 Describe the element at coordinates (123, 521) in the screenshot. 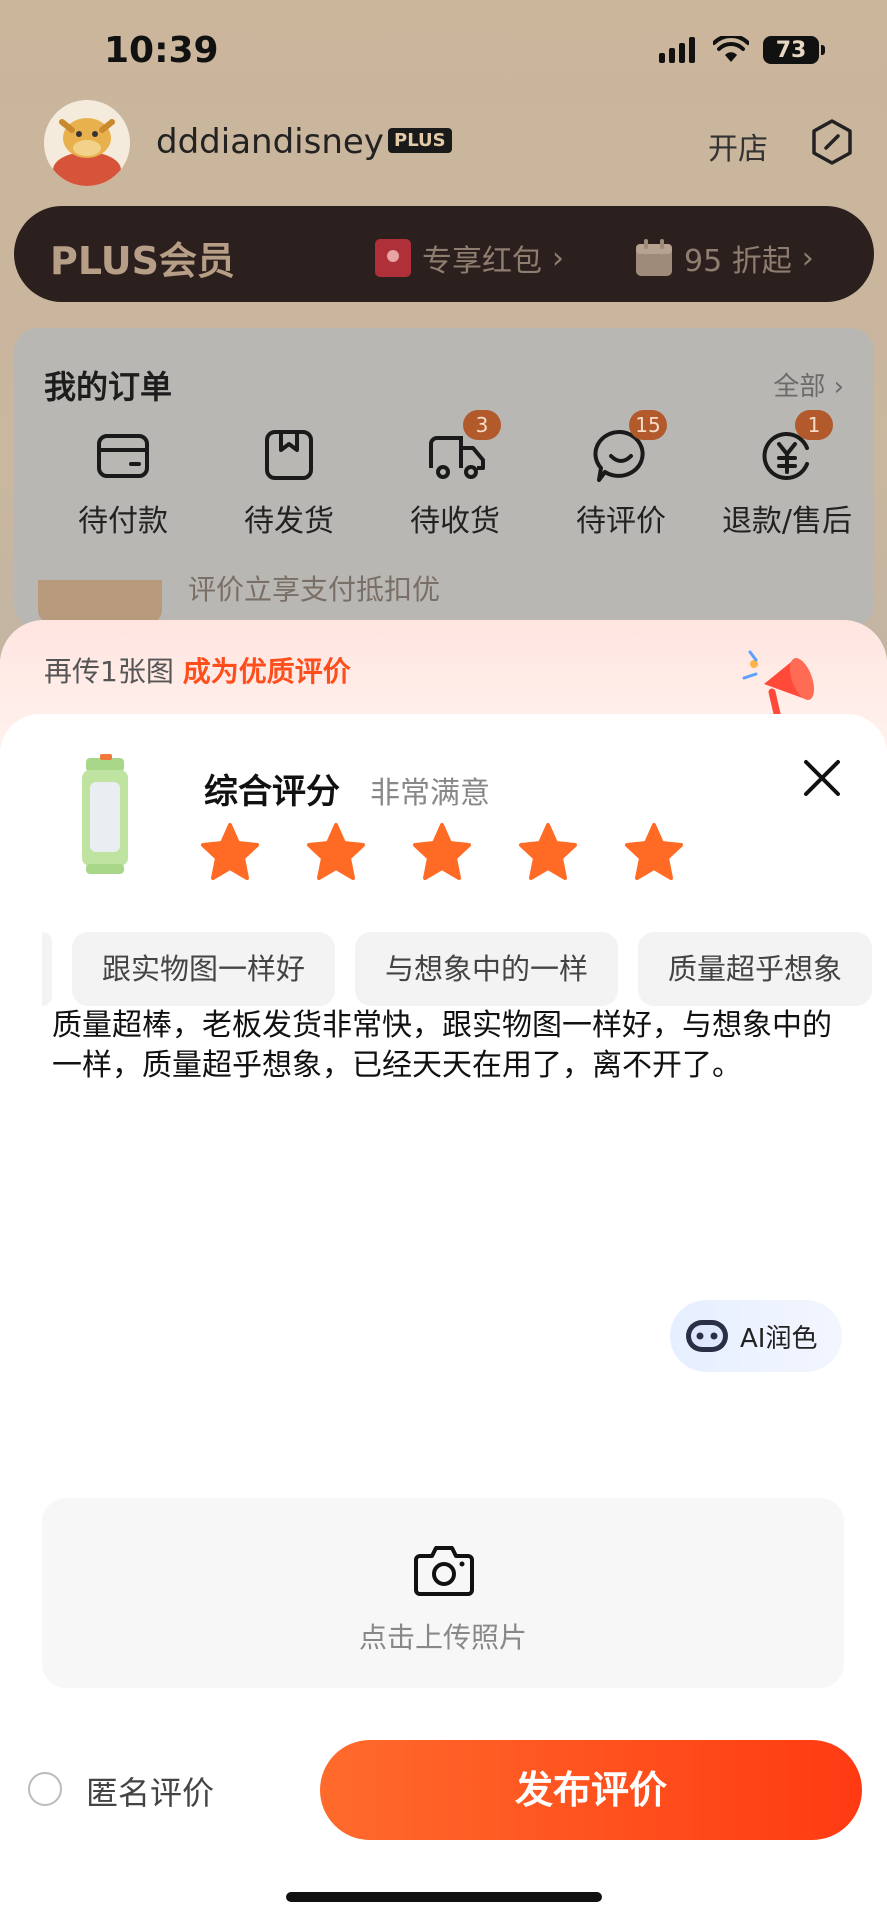

I see `order-label: 待付款` at that location.